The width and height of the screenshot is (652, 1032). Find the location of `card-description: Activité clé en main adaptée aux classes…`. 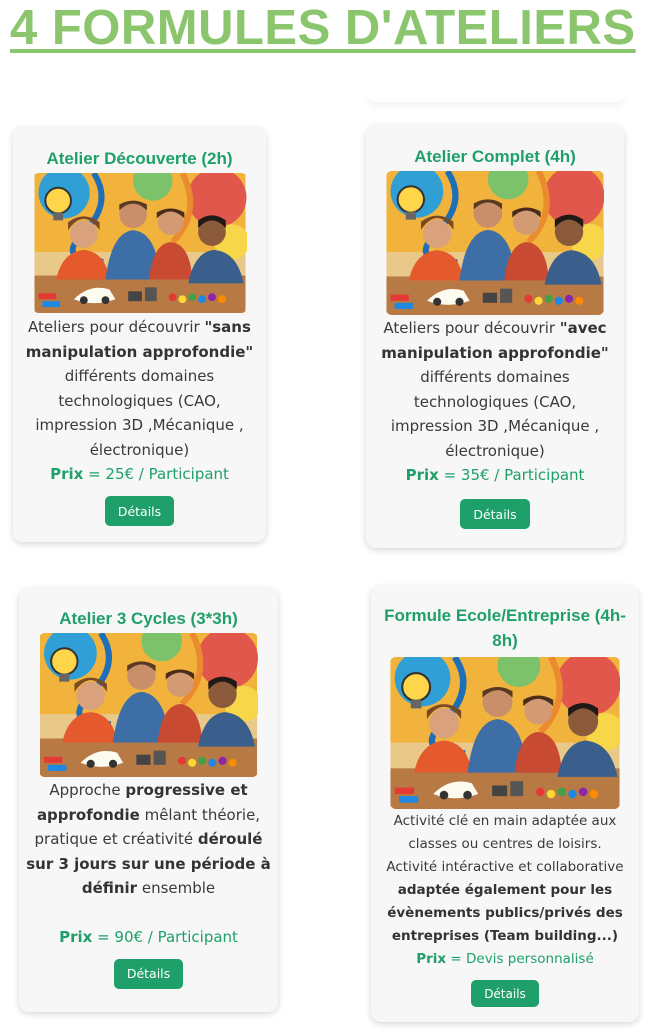

card-description: Activité clé en main adaptée aux classes… is located at coordinates (505, 878).